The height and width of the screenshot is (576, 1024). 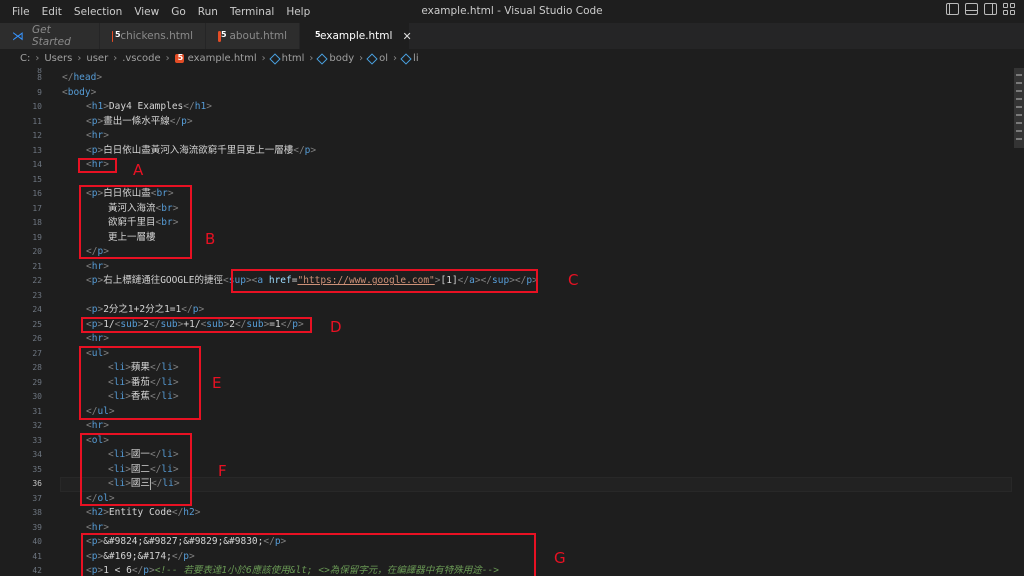 I want to click on annotation-box-f, so click(x=136, y=469).